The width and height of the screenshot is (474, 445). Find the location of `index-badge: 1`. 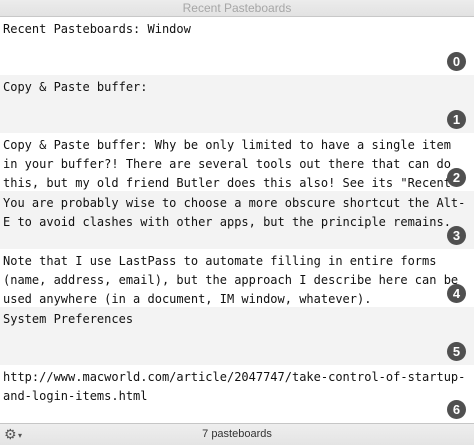

index-badge: 1 is located at coordinates (456, 119).